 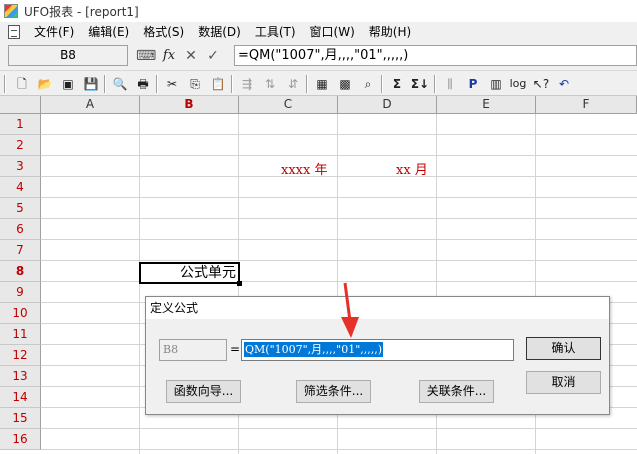 What do you see at coordinates (20, 166) in the screenshot?
I see `row-header: 3` at bounding box center [20, 166].